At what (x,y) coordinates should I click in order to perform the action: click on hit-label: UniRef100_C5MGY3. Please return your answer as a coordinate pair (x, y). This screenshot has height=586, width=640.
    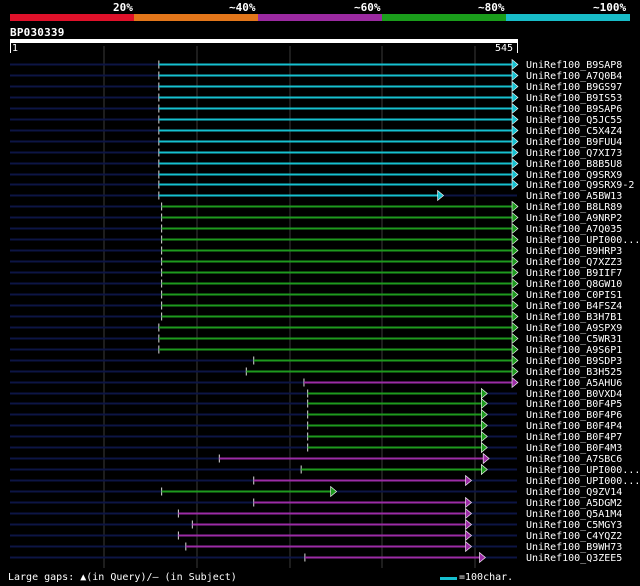
    Looking at the image, I should click on (574, 525).